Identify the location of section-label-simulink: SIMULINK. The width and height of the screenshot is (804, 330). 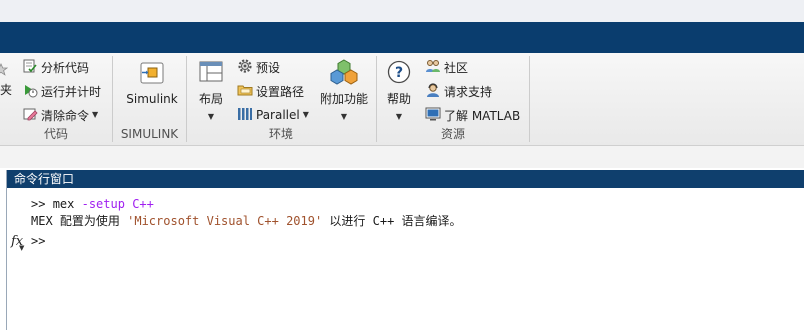
(149, 134).